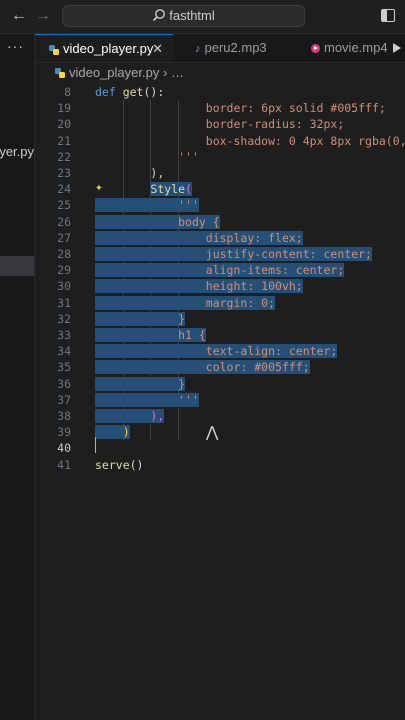 Image resolution: width=405 pixels, height=720 pixels. I want to click on line-number: 24, so click(64, 189).